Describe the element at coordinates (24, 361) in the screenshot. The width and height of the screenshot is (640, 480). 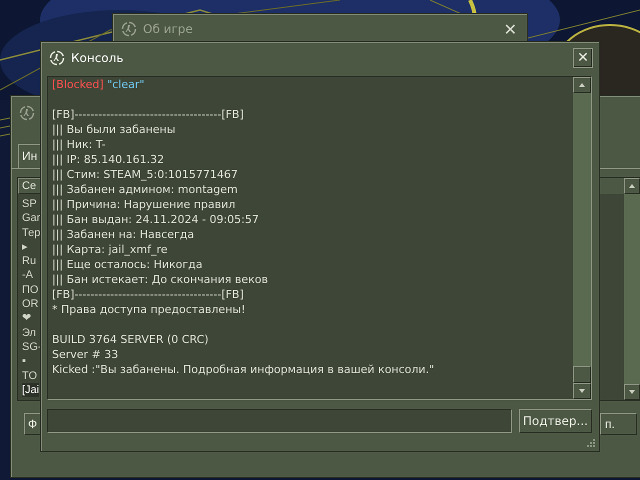
I see `server-row: ▪` at that location.